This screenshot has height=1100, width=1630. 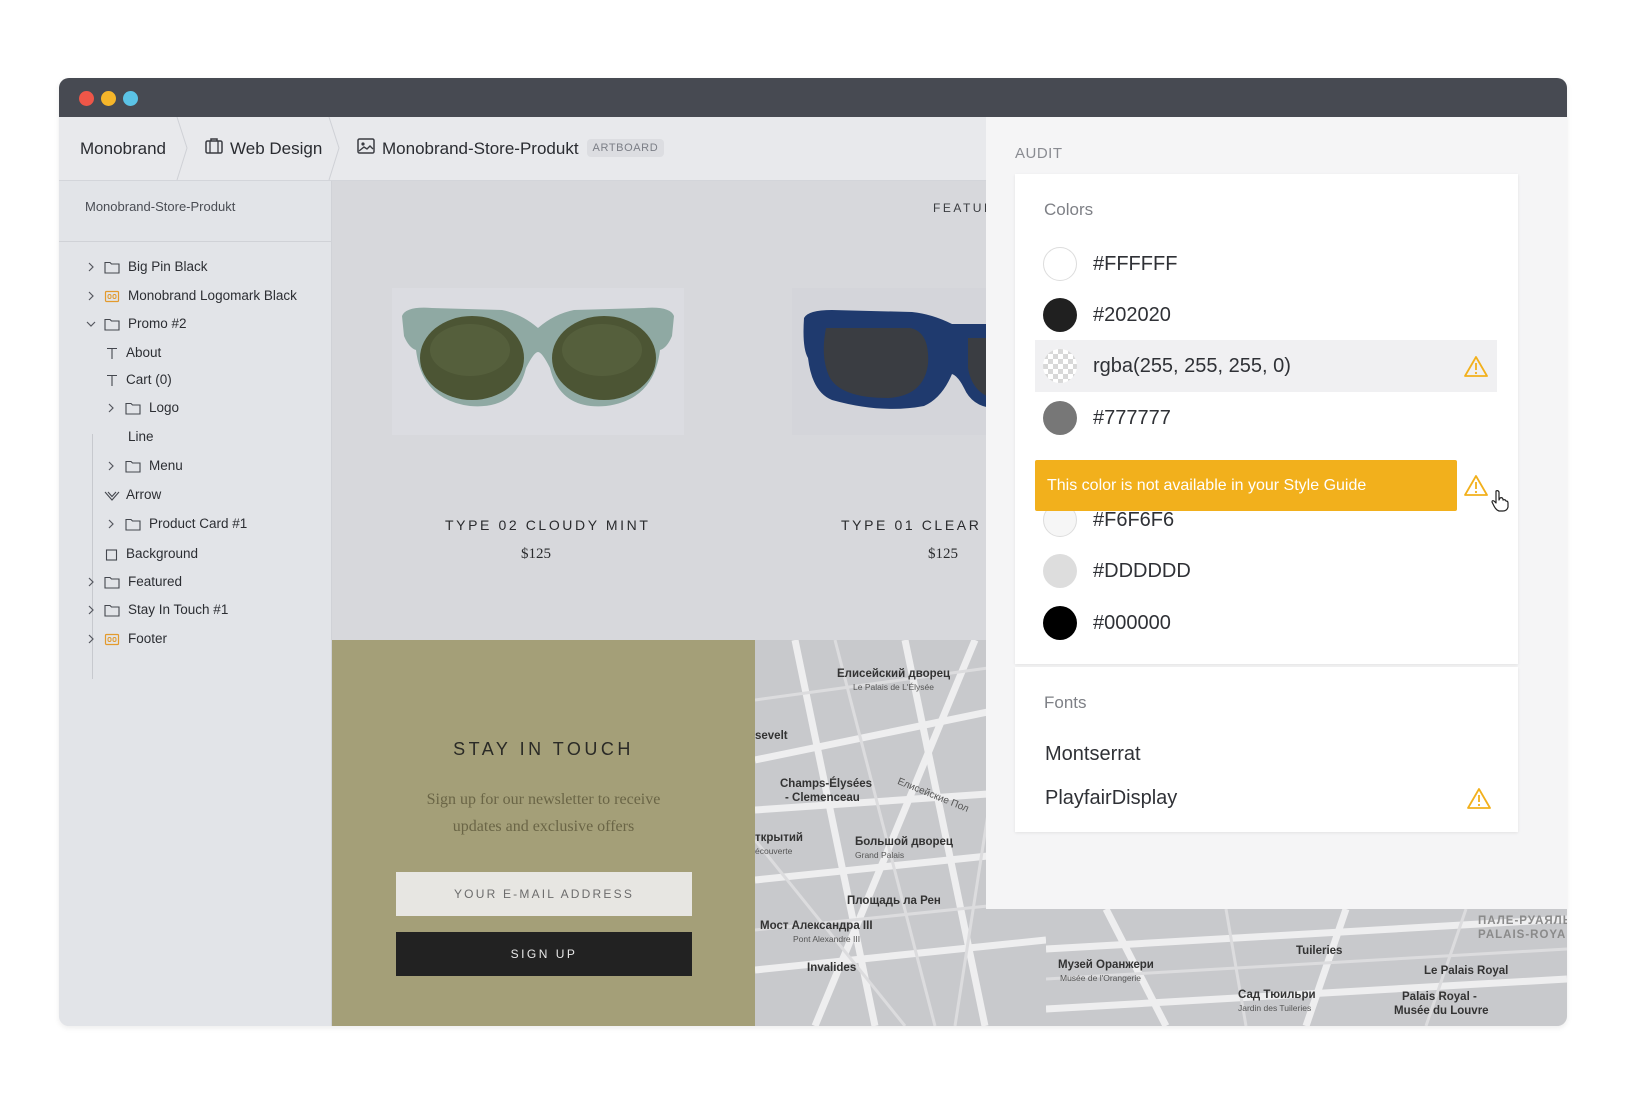 I want to click on newsletter-subtitle-line: Sign up for our newsletter to receive, so click(x=543, y=799).